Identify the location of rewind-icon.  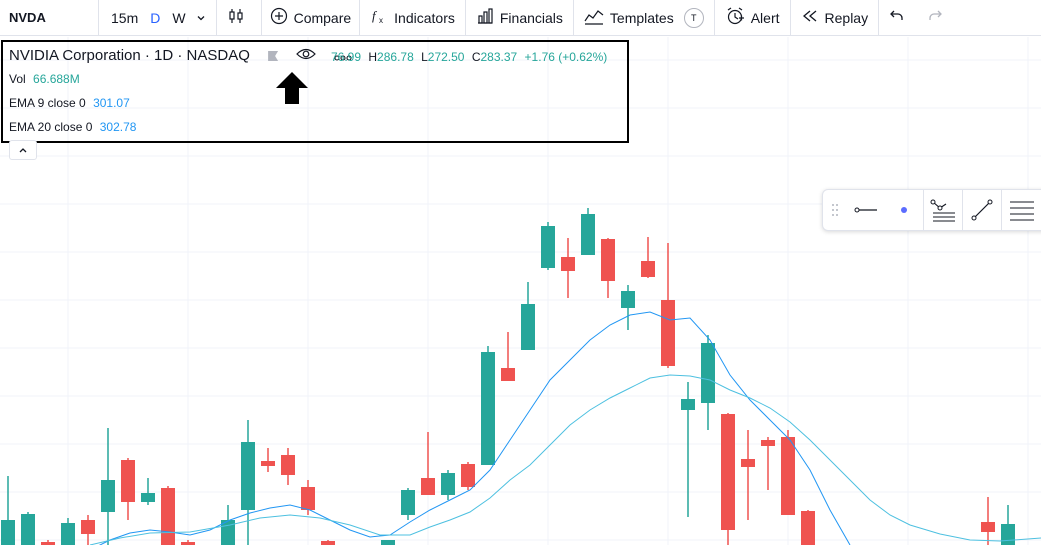
(813, 17).